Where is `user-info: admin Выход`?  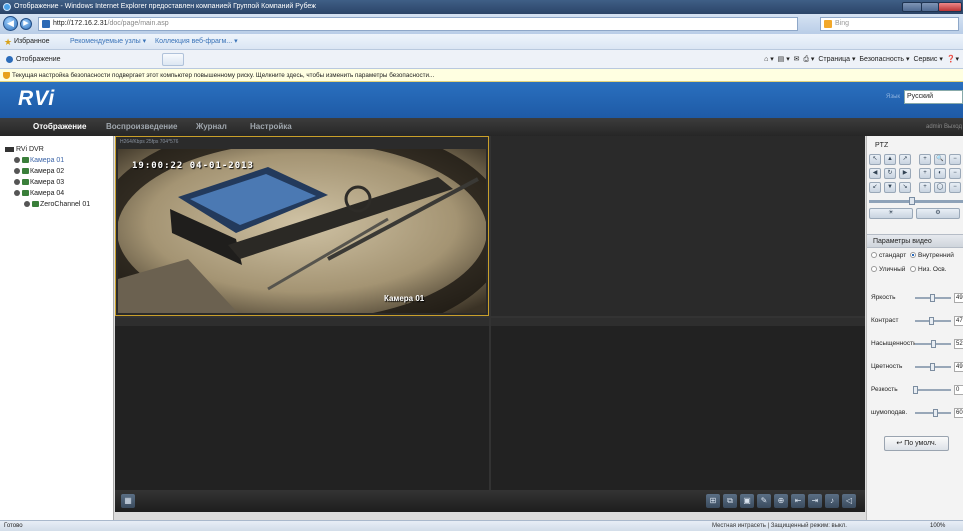
user-info: admin Выход is located at coordinates (944, 127).